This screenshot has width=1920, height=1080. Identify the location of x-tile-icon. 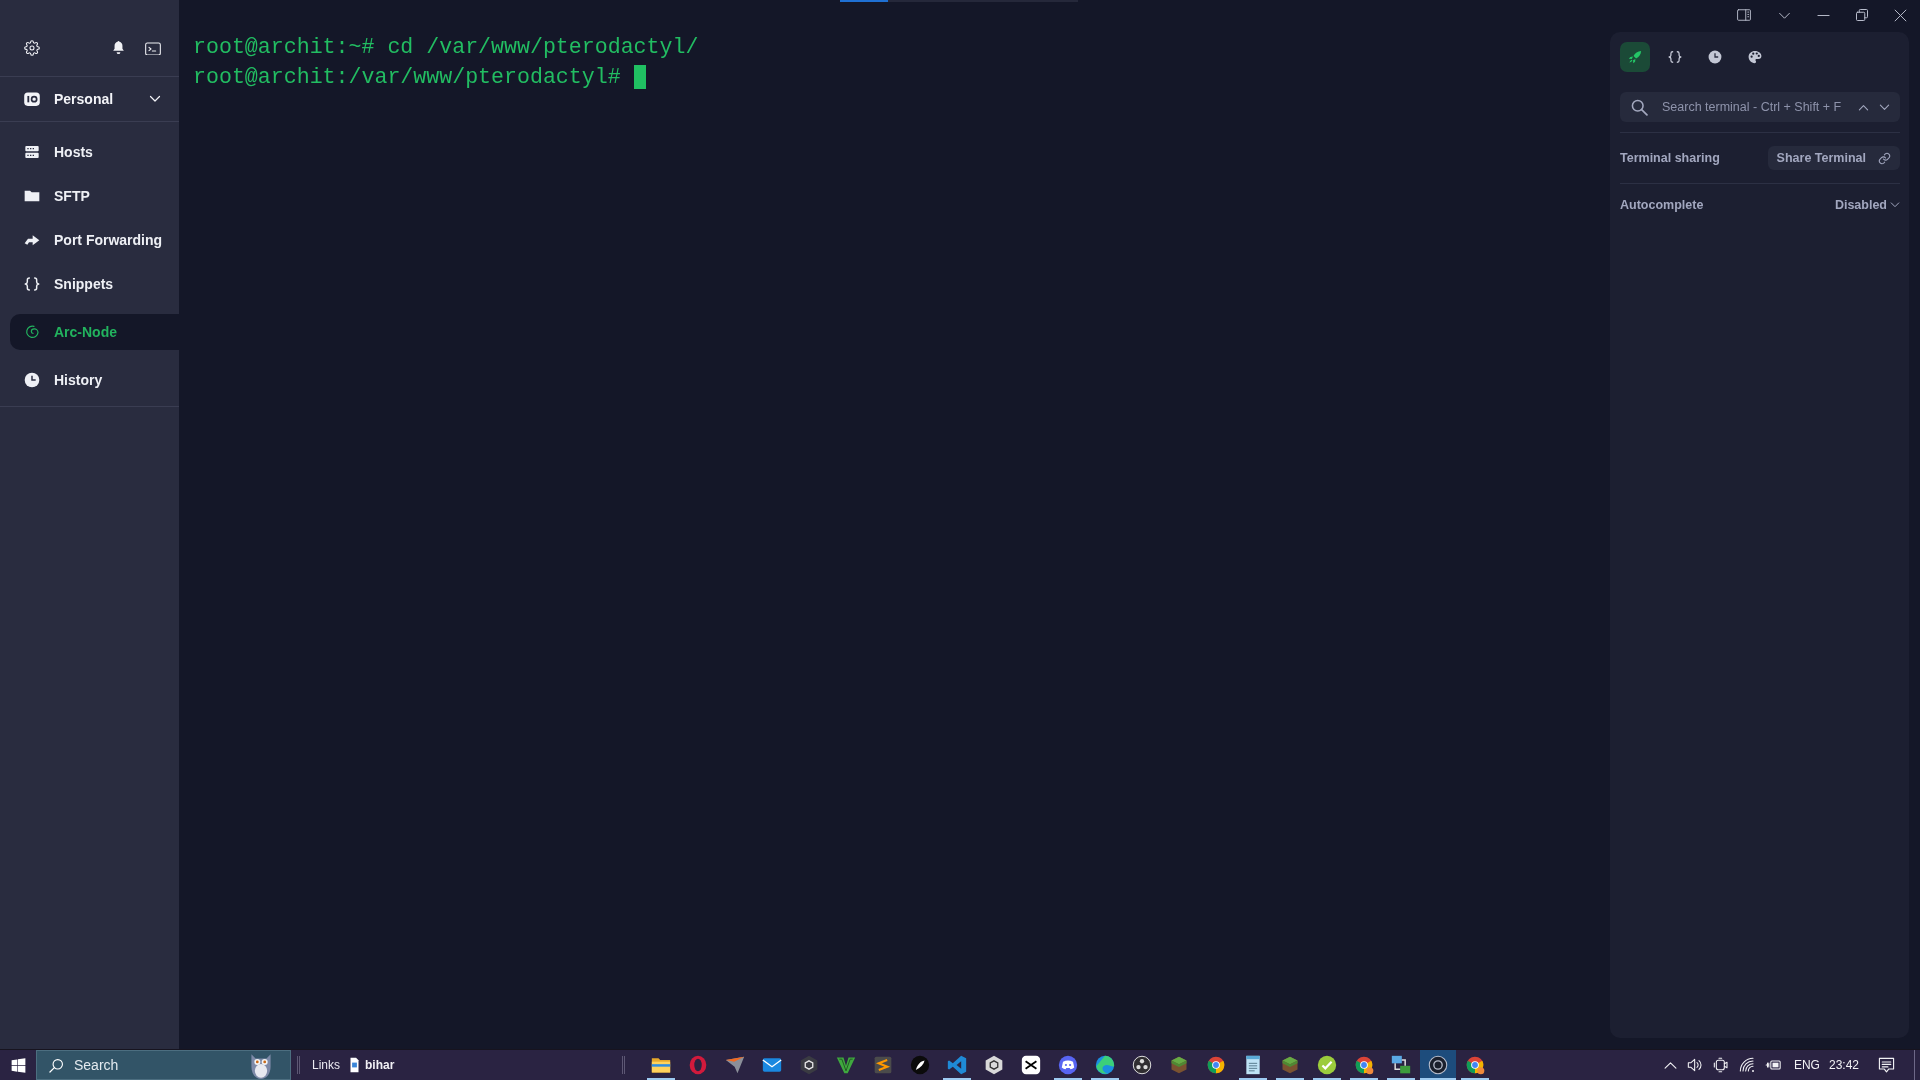
(1031, 1065).